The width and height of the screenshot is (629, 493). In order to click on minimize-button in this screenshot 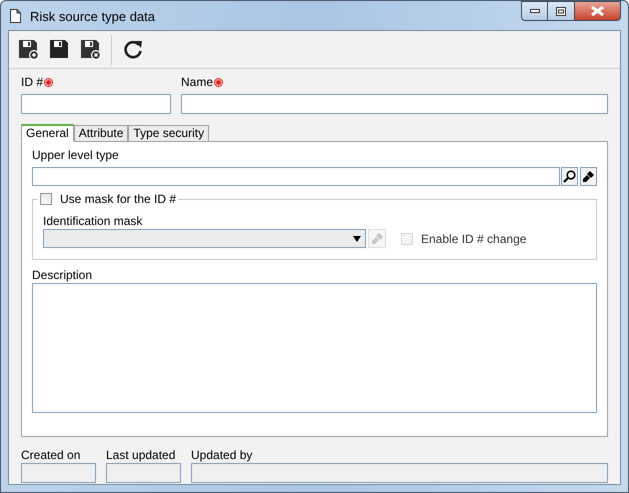, I will do `click(534, 11)`.